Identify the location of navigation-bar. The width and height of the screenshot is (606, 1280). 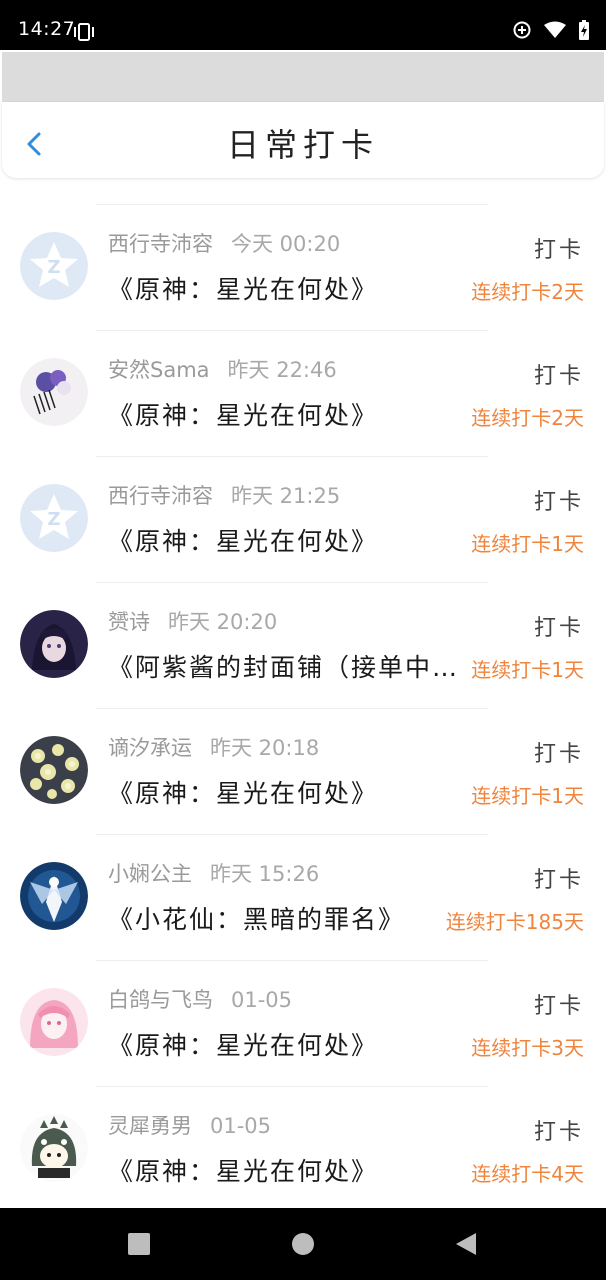
(303, 1244).